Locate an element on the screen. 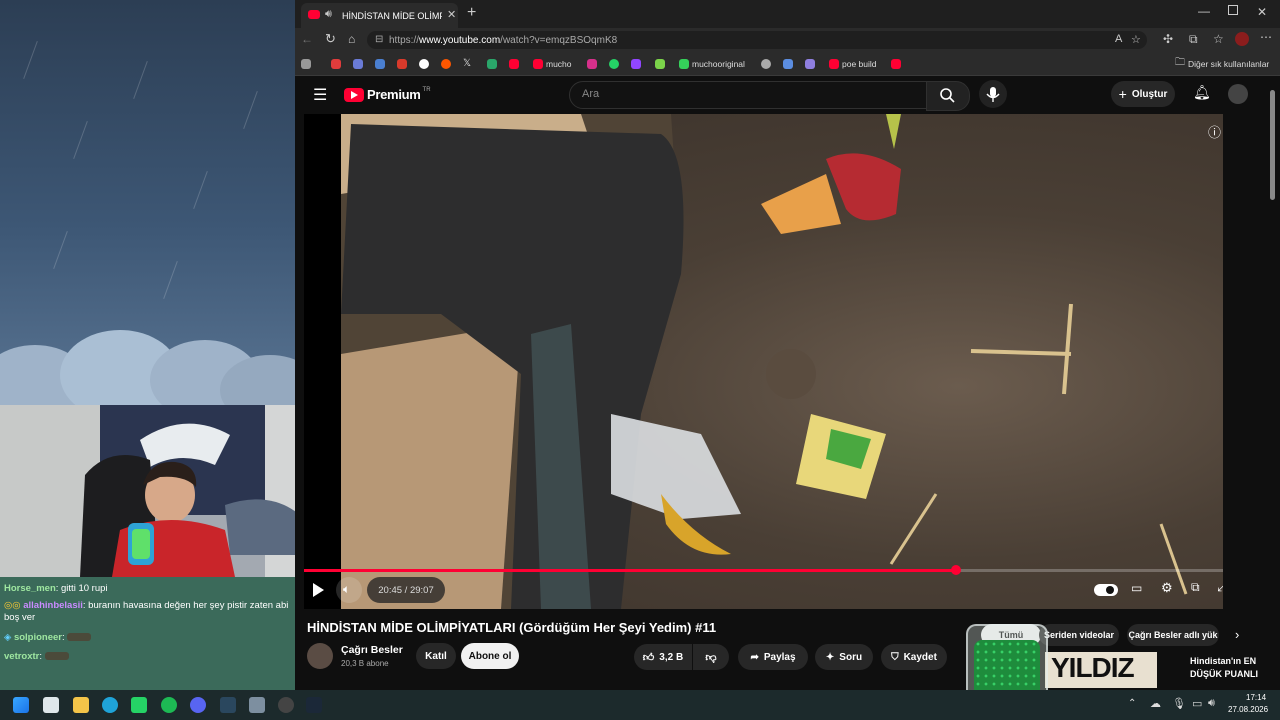  ask-button: ✦ Soru is located at coordinates (844, 657).